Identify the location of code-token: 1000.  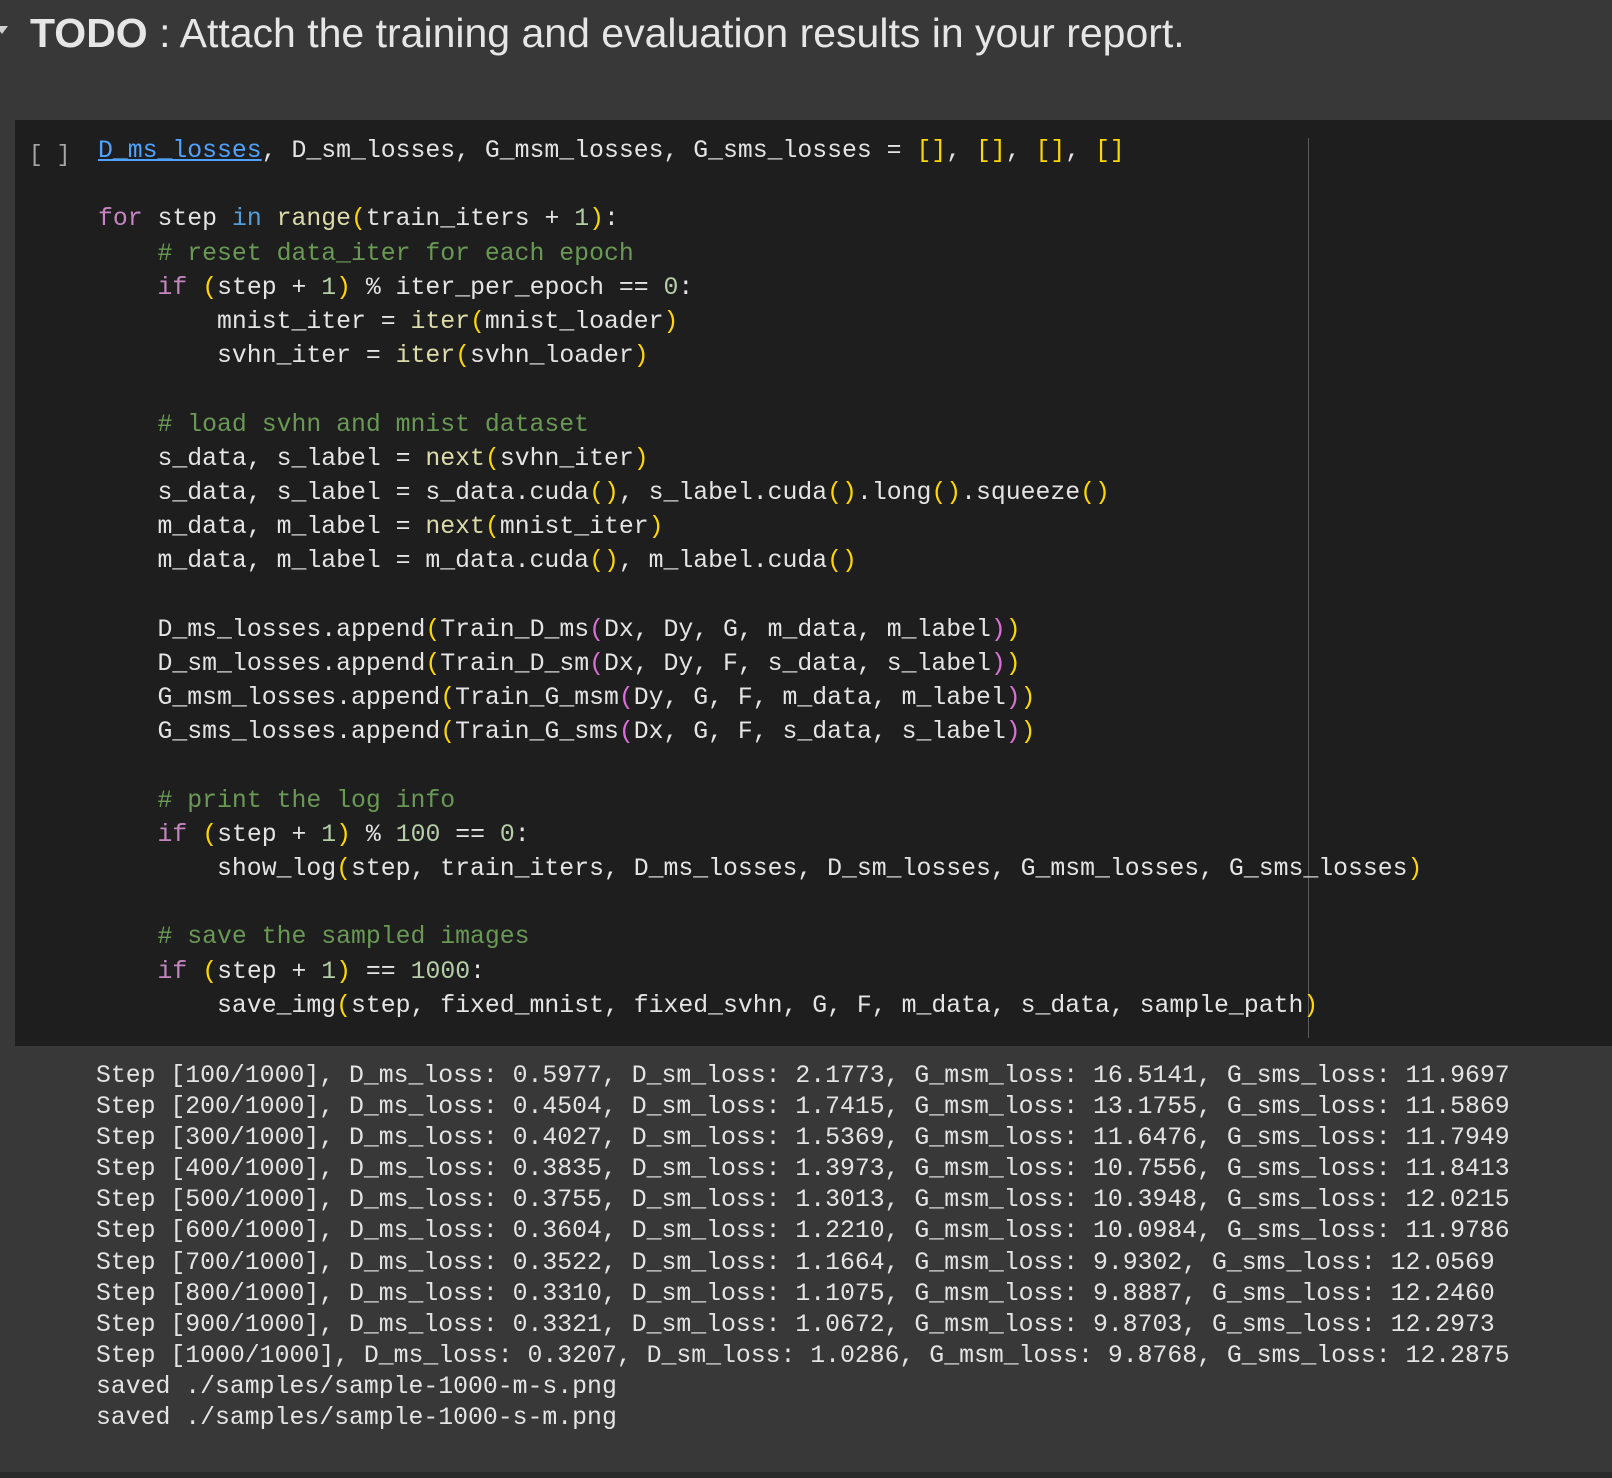
(440, 971).